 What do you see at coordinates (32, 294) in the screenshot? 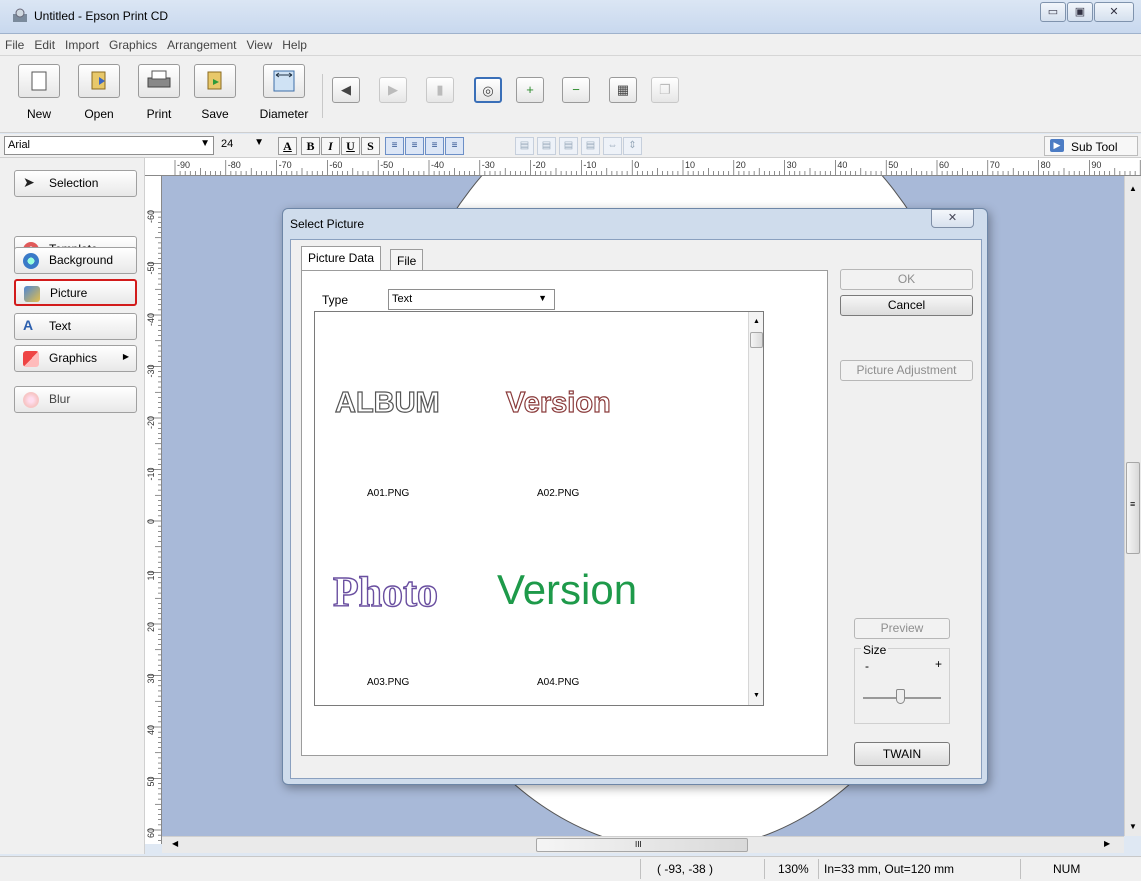
I see `picture-icon` at bounding box center [32, 294].